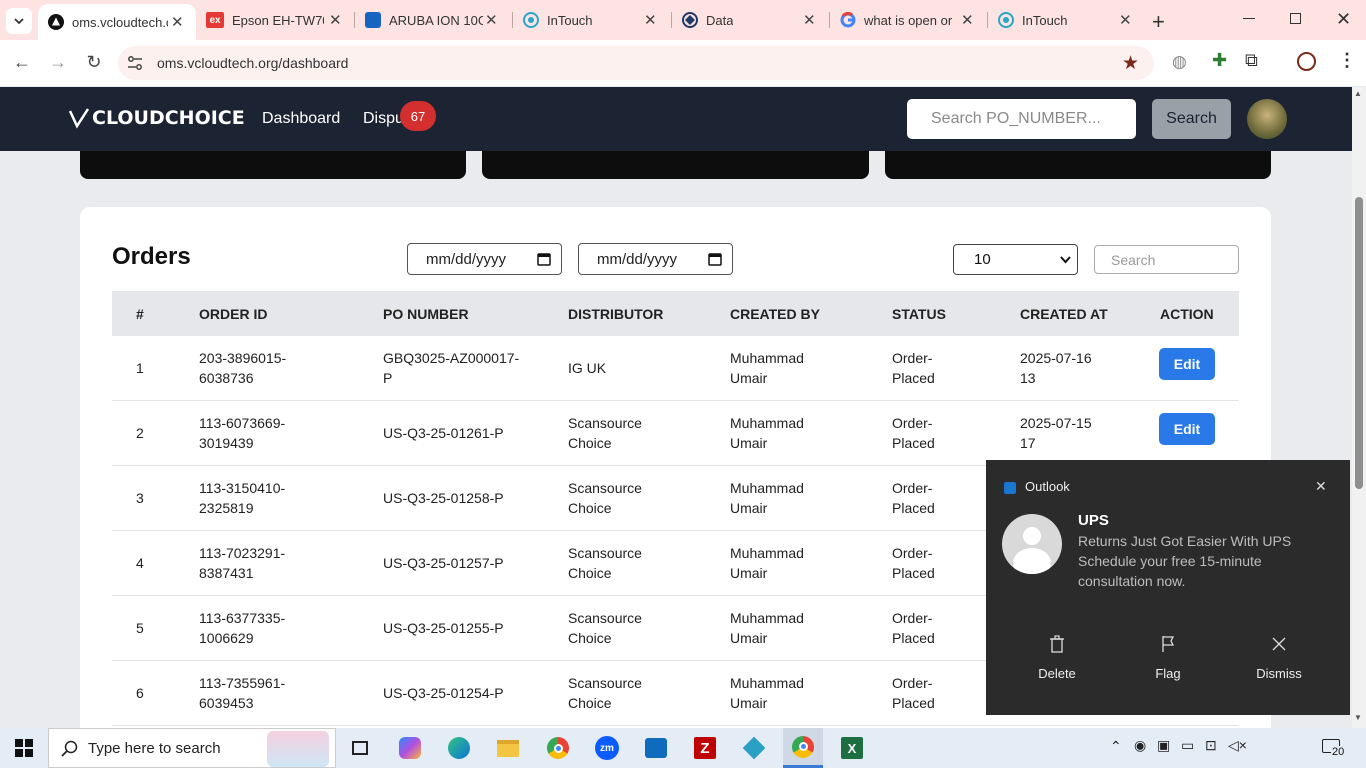  What do you see at coordinates (1032, 544) in the screenshot?
I see `sender-avatar` at bounding box center [1032, 544].